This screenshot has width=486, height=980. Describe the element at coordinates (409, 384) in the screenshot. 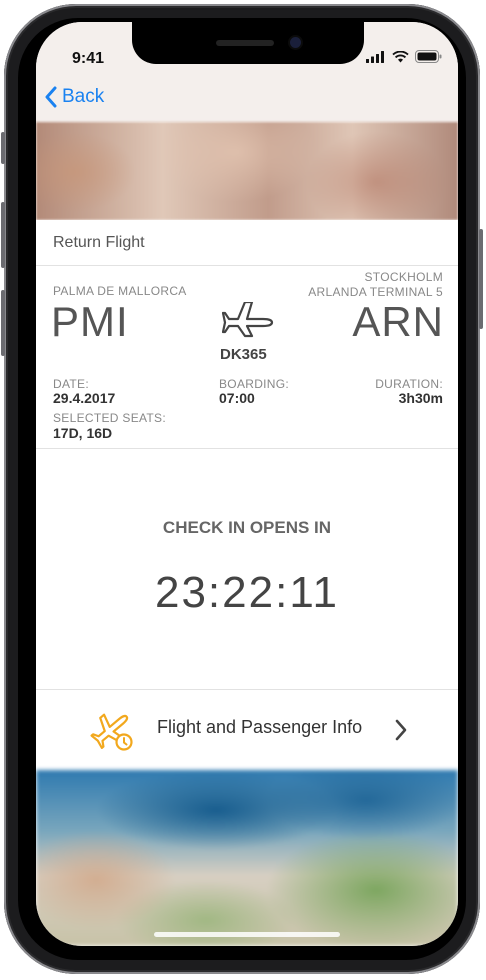

I see `duration-label: DURATION:` at that location.